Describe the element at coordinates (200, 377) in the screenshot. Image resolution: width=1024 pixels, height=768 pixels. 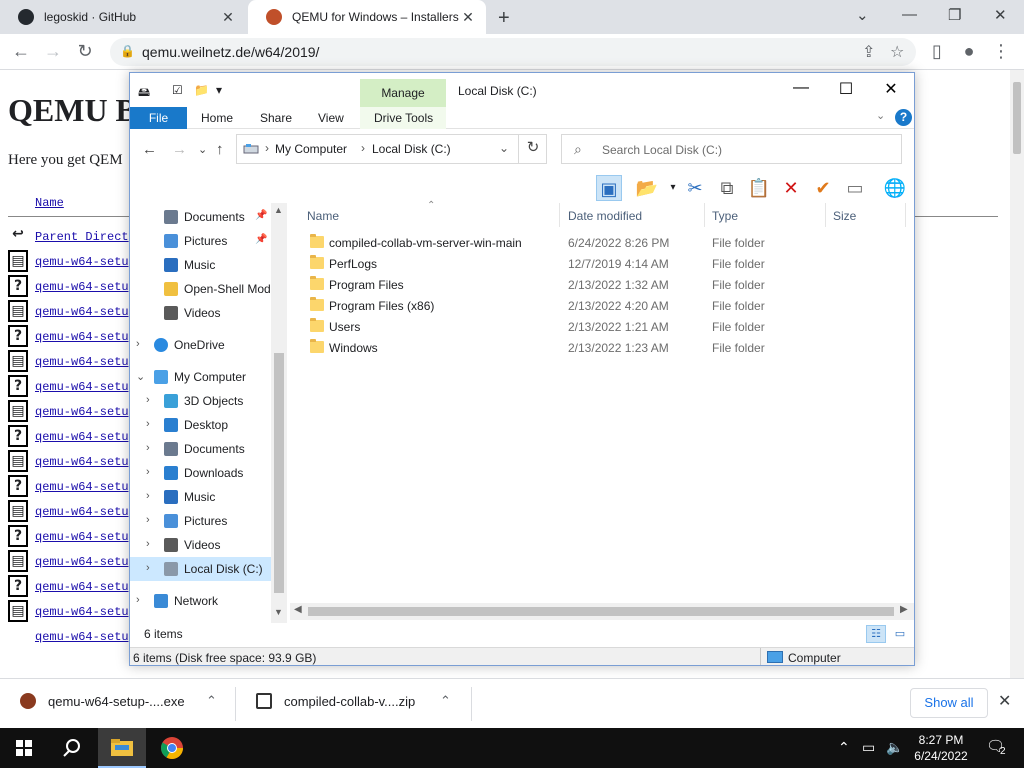
I see `nav-item: ⌄ My Computer` at that location.